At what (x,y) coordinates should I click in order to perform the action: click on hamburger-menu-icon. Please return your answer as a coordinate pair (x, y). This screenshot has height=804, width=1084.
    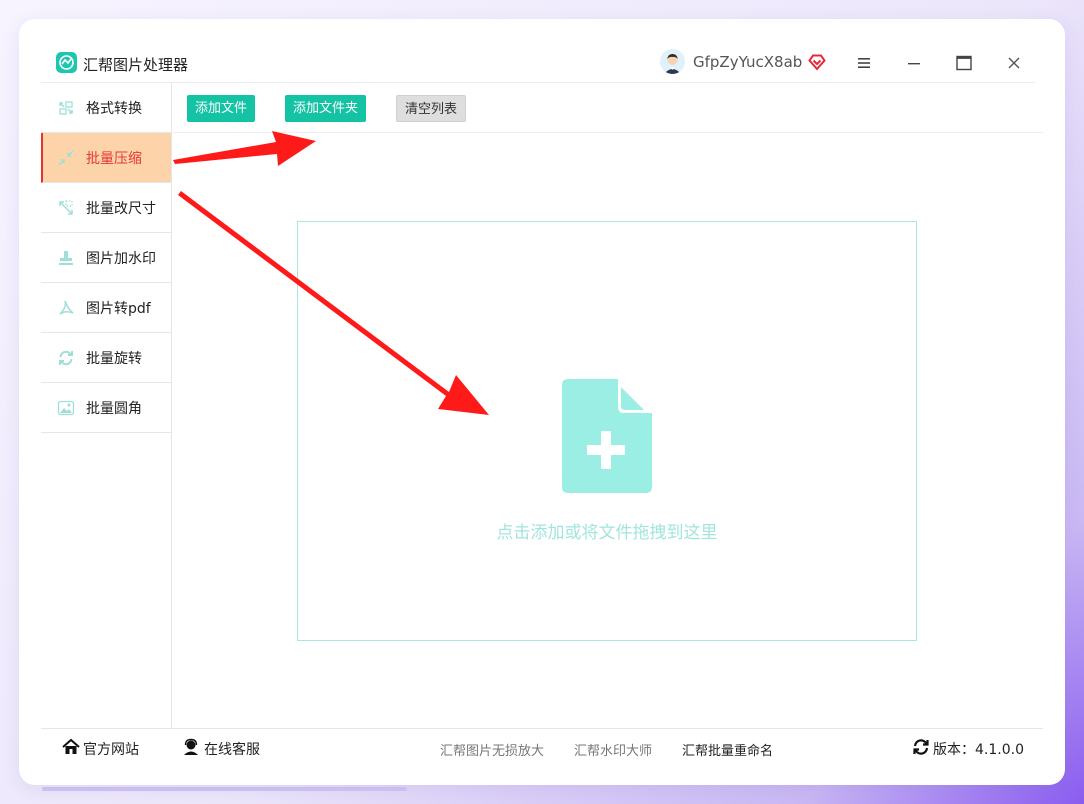
    Looking at the image, I should click on (864, 63).